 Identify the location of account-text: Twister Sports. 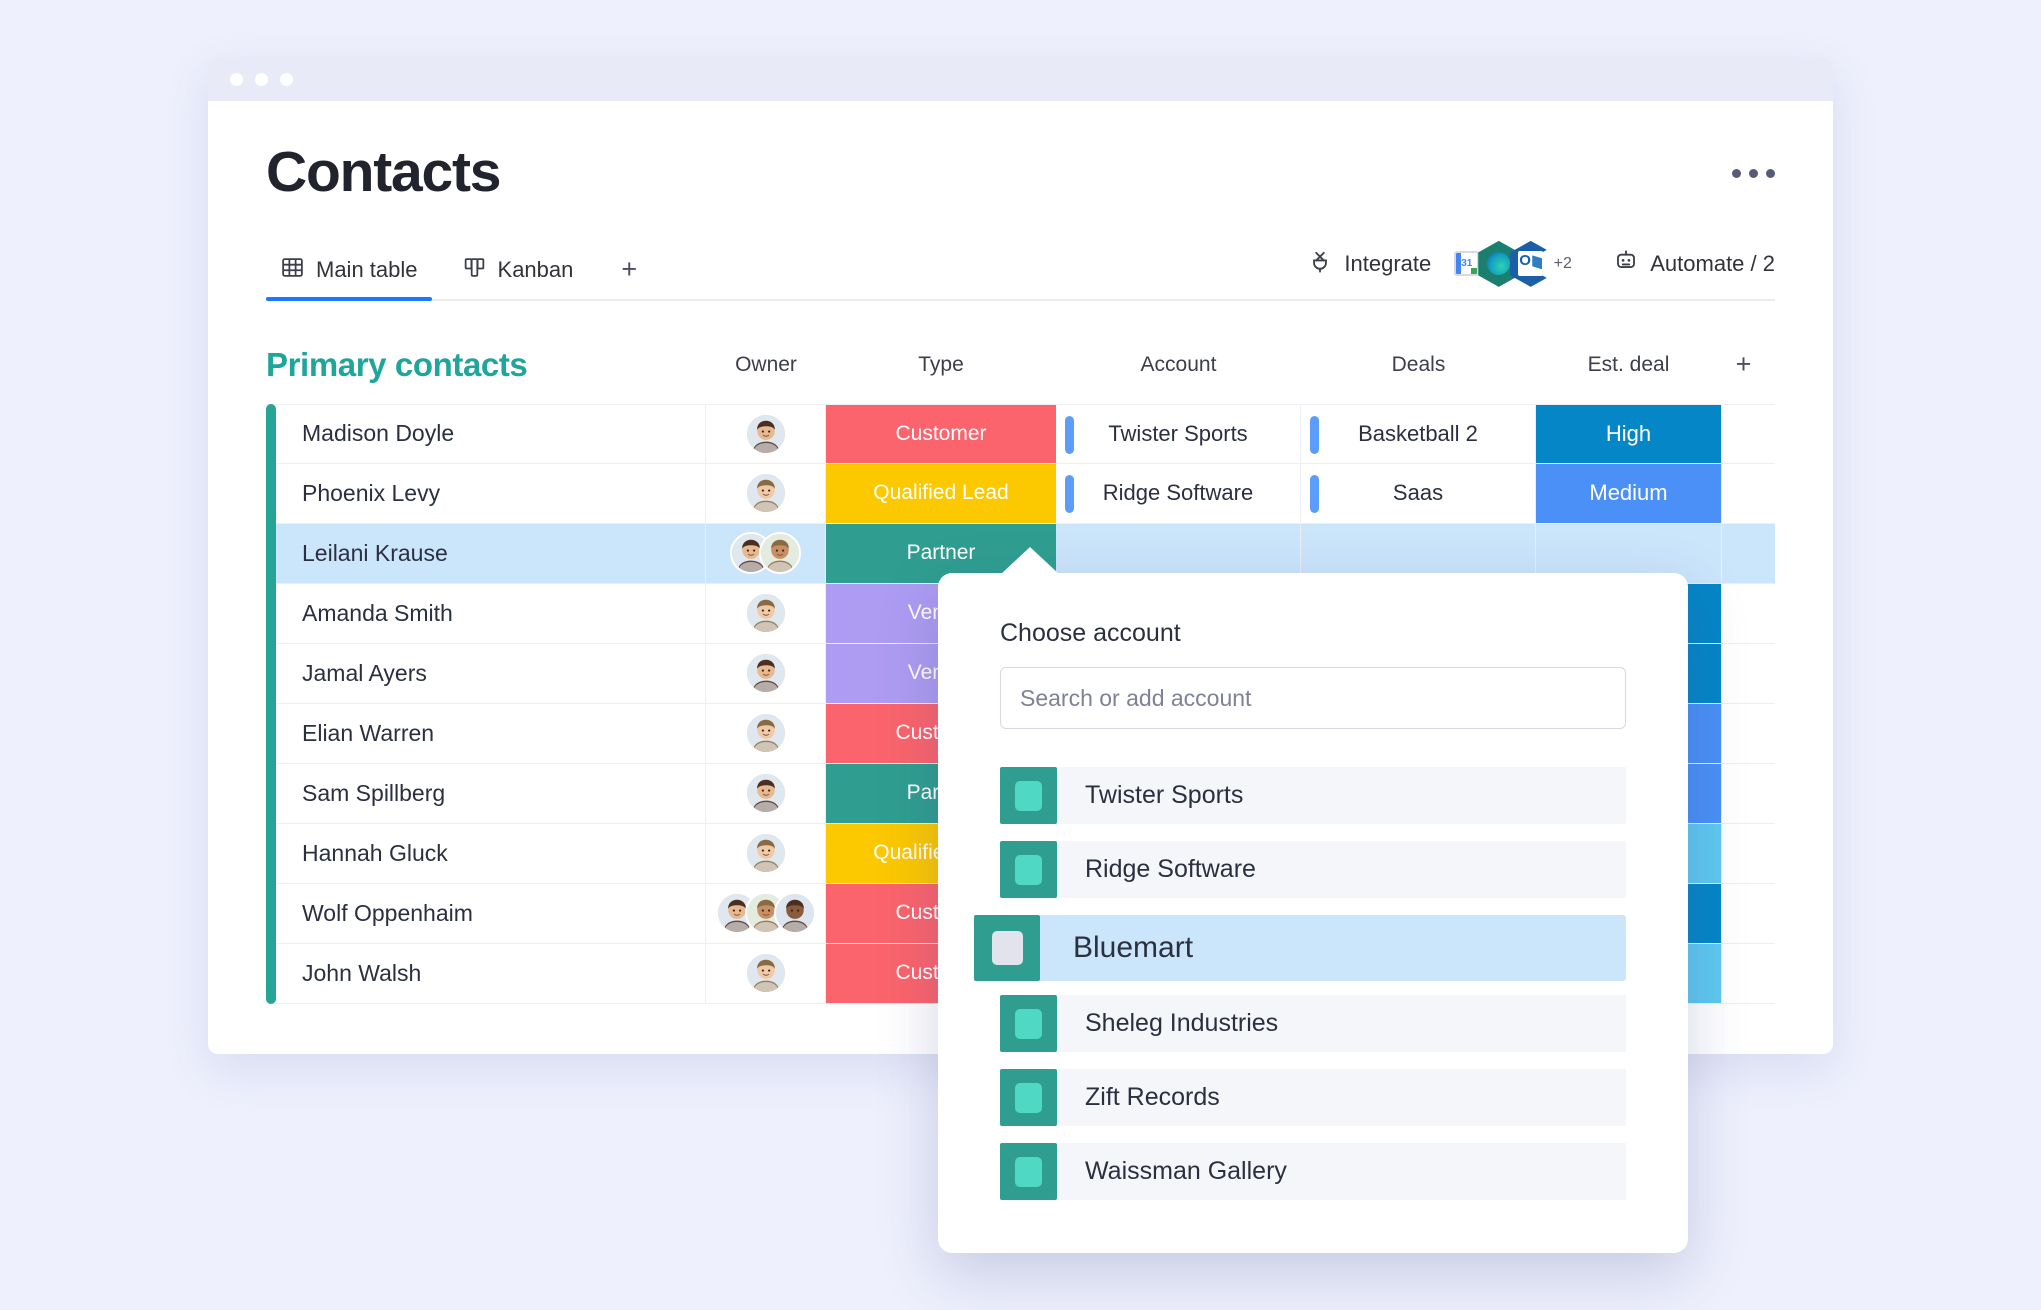
(1178, 433).